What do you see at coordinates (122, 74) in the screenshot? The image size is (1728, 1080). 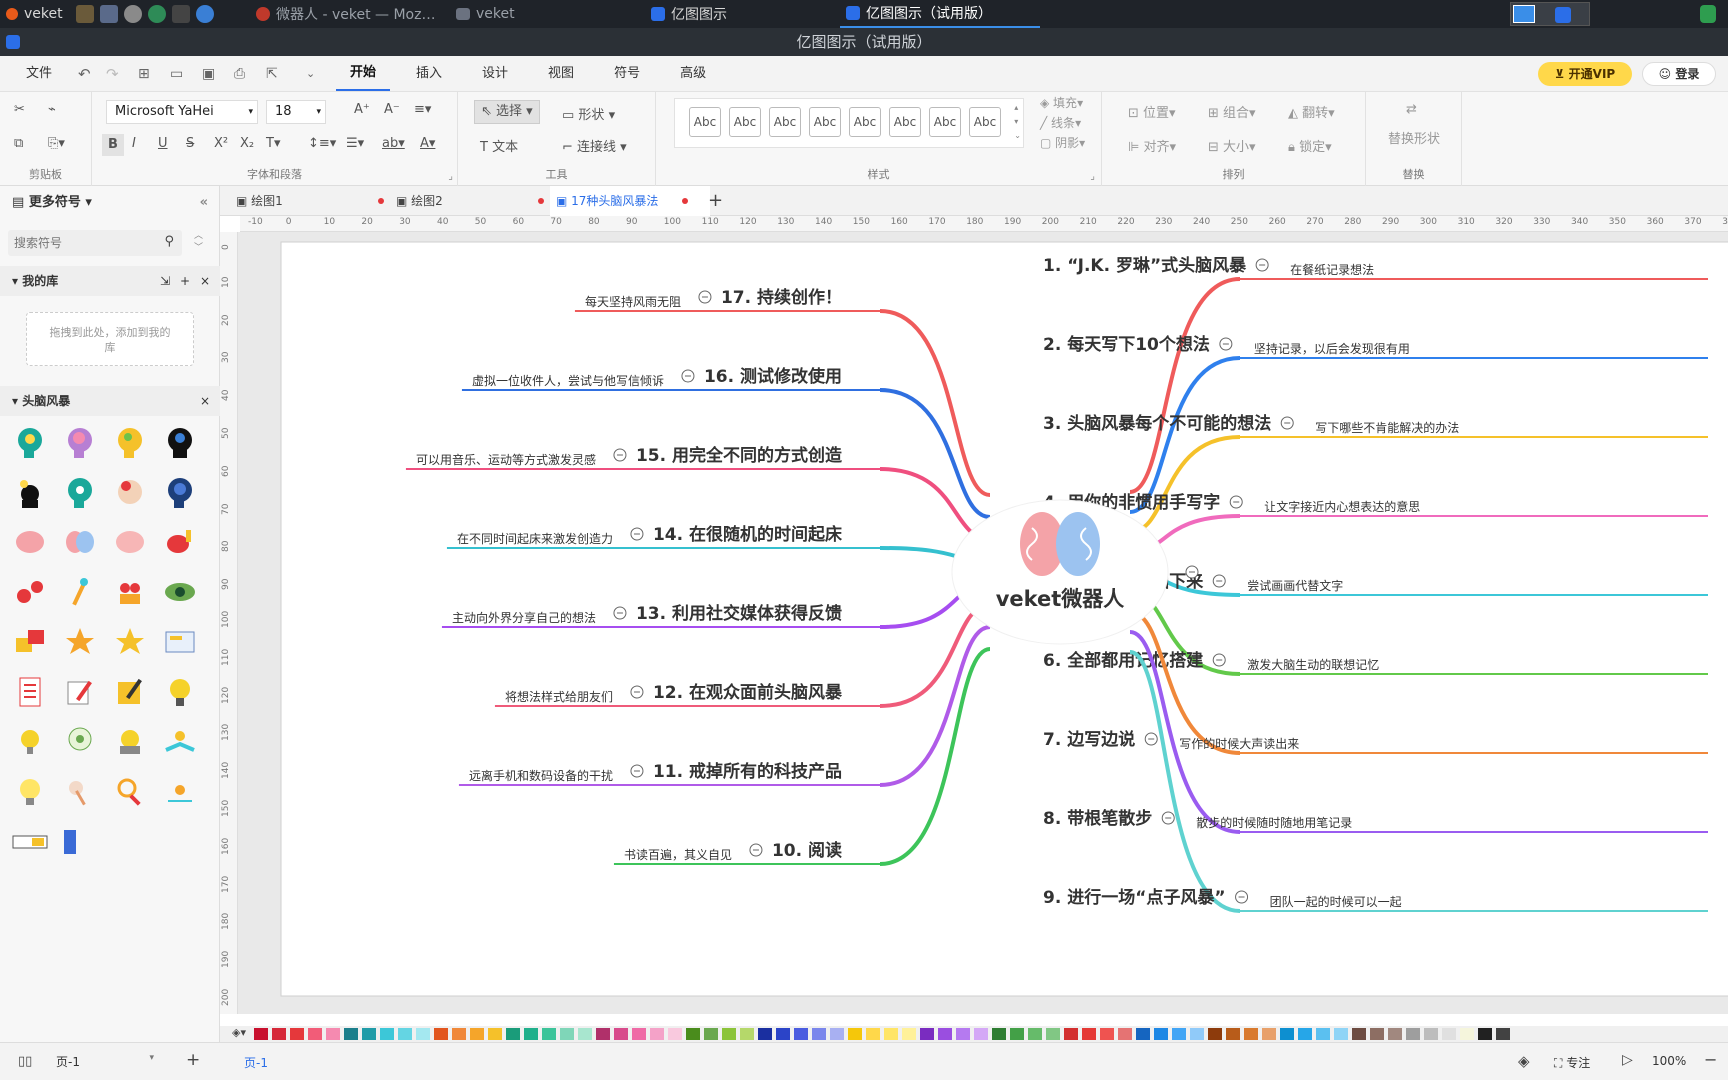 I see `redo-icon: ↷` at bounding box center [122, 74].